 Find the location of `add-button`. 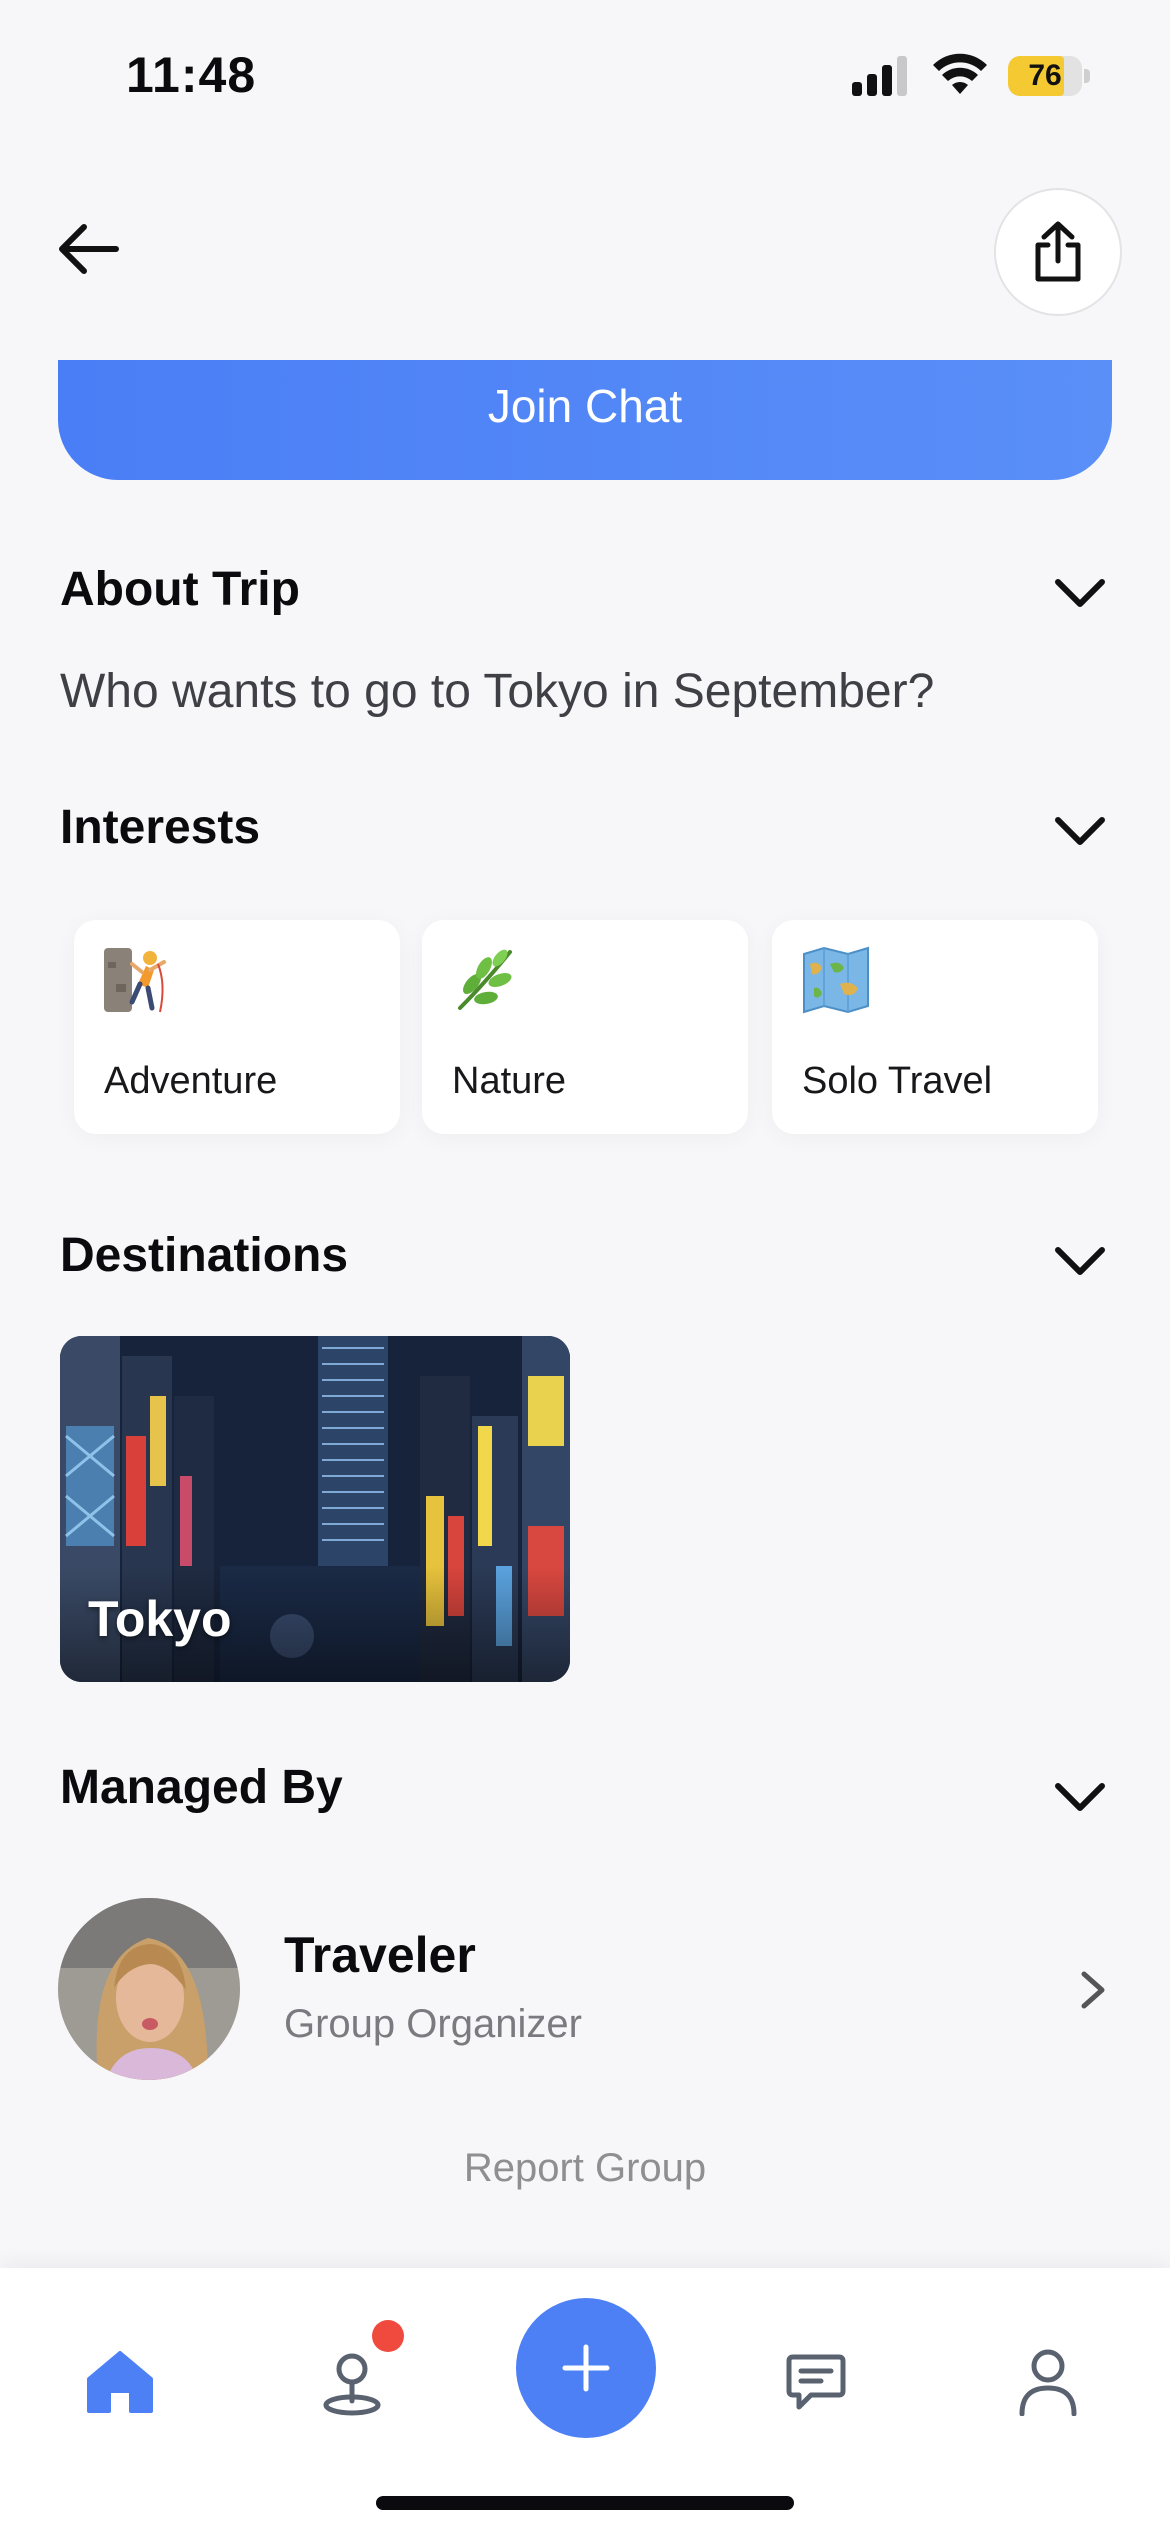

add-button is located at coordinates (586, 2368).